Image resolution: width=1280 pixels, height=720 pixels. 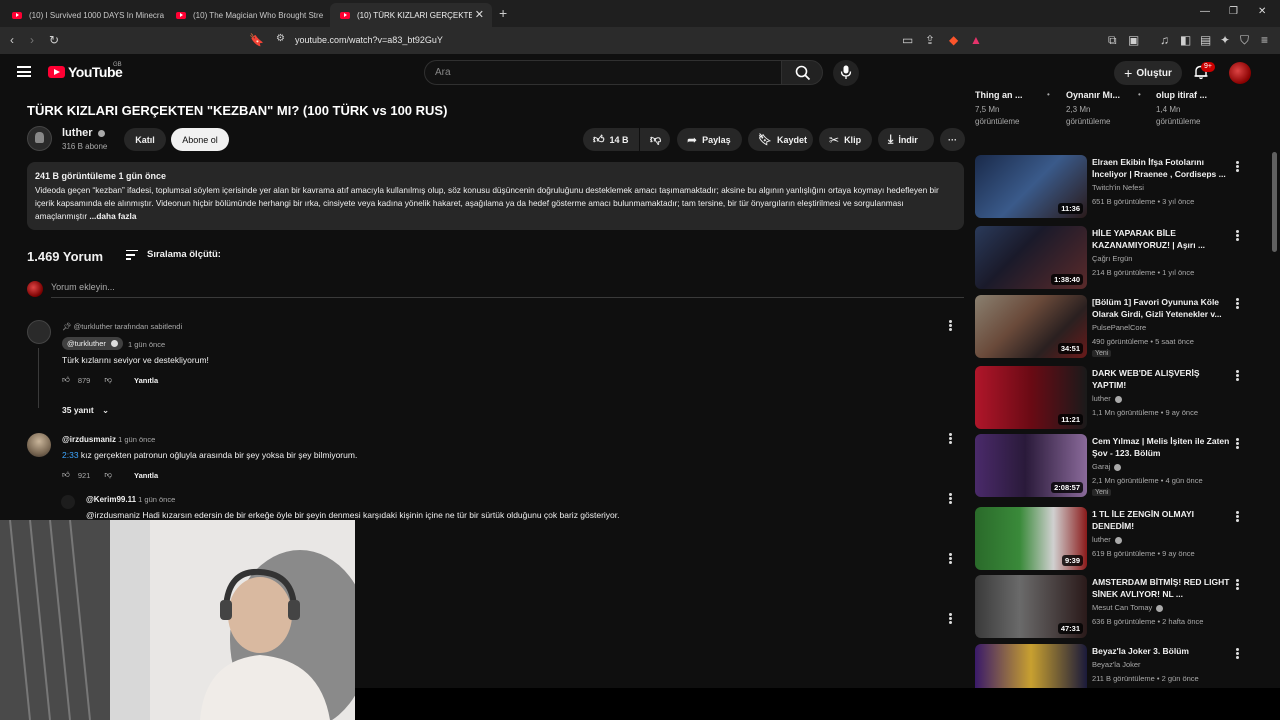 I want to click on rec-channel: PulsePanelCore, so click(x=1119, y=327).